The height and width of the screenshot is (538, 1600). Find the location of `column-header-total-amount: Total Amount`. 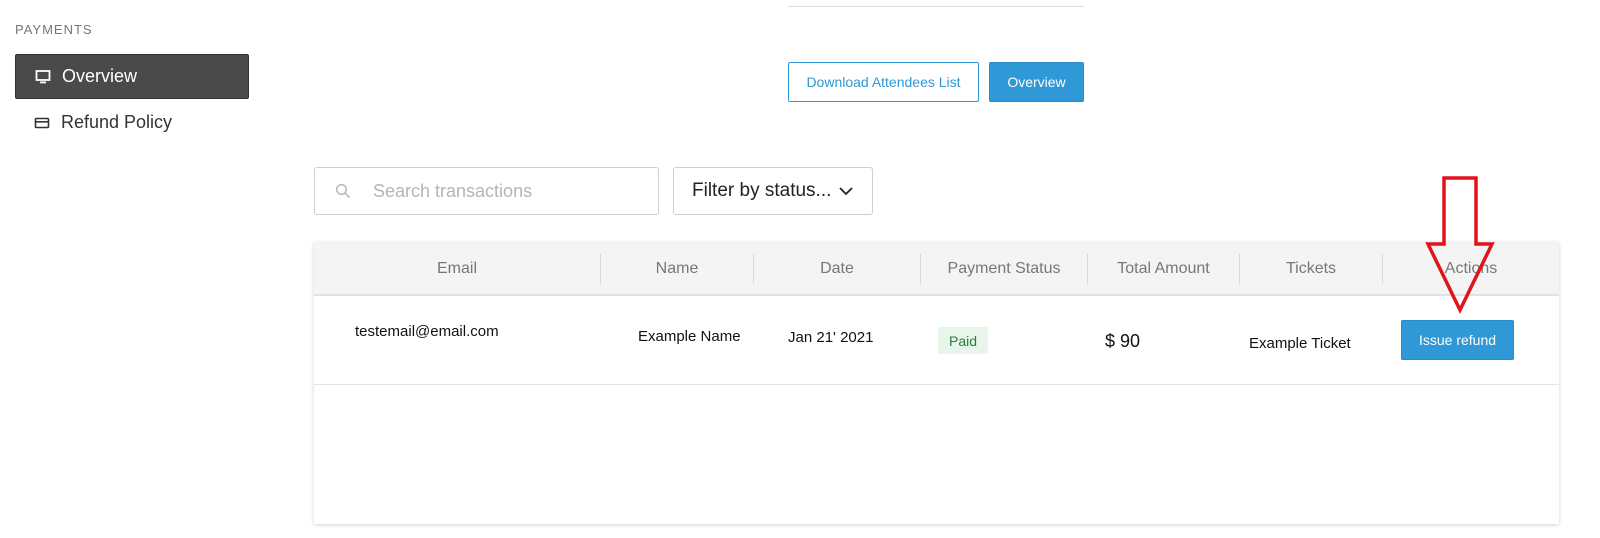

column-header-total-amount: Total Amount is located at coordinates (1163, 269).